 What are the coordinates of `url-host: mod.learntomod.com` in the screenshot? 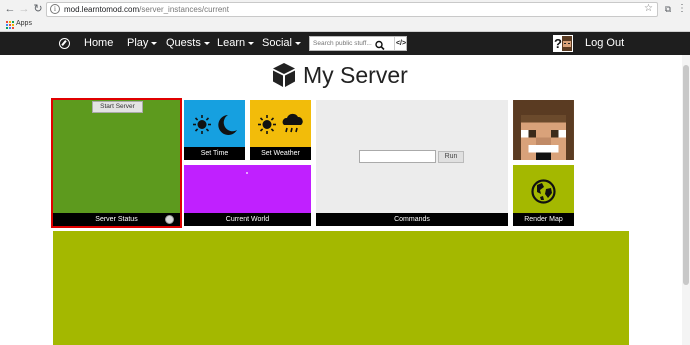 It's located at (102, 9).